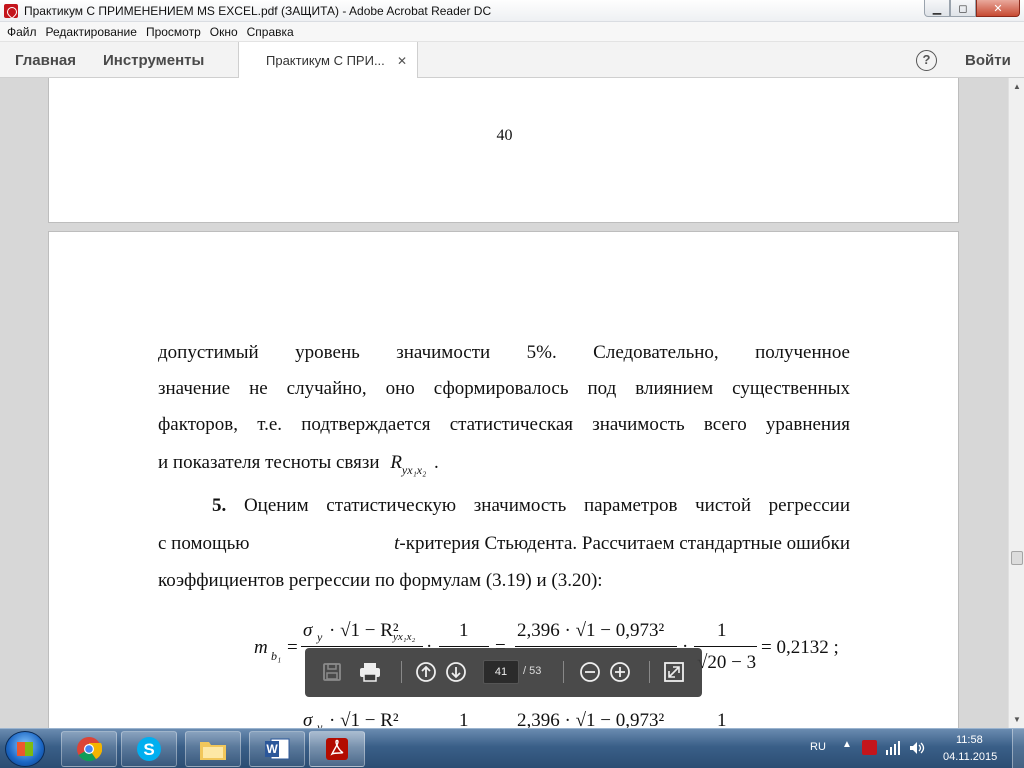  I want to click on next-page-icon, so click(456, 672).